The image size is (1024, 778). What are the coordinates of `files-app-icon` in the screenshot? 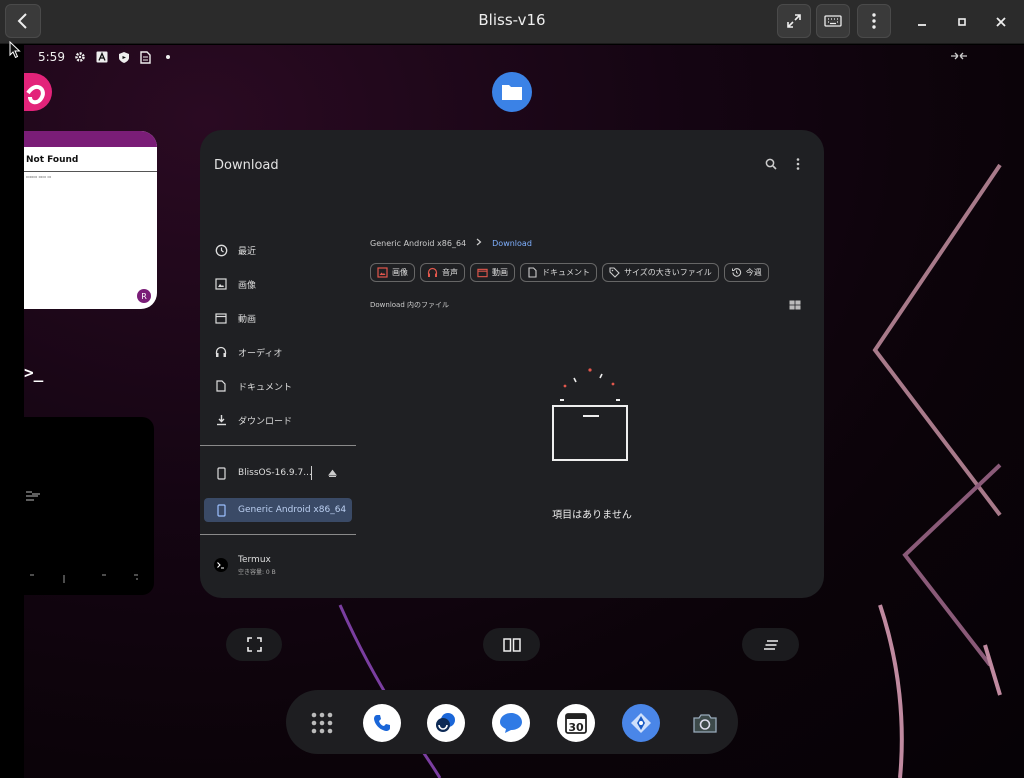 It's located at (512, 92).